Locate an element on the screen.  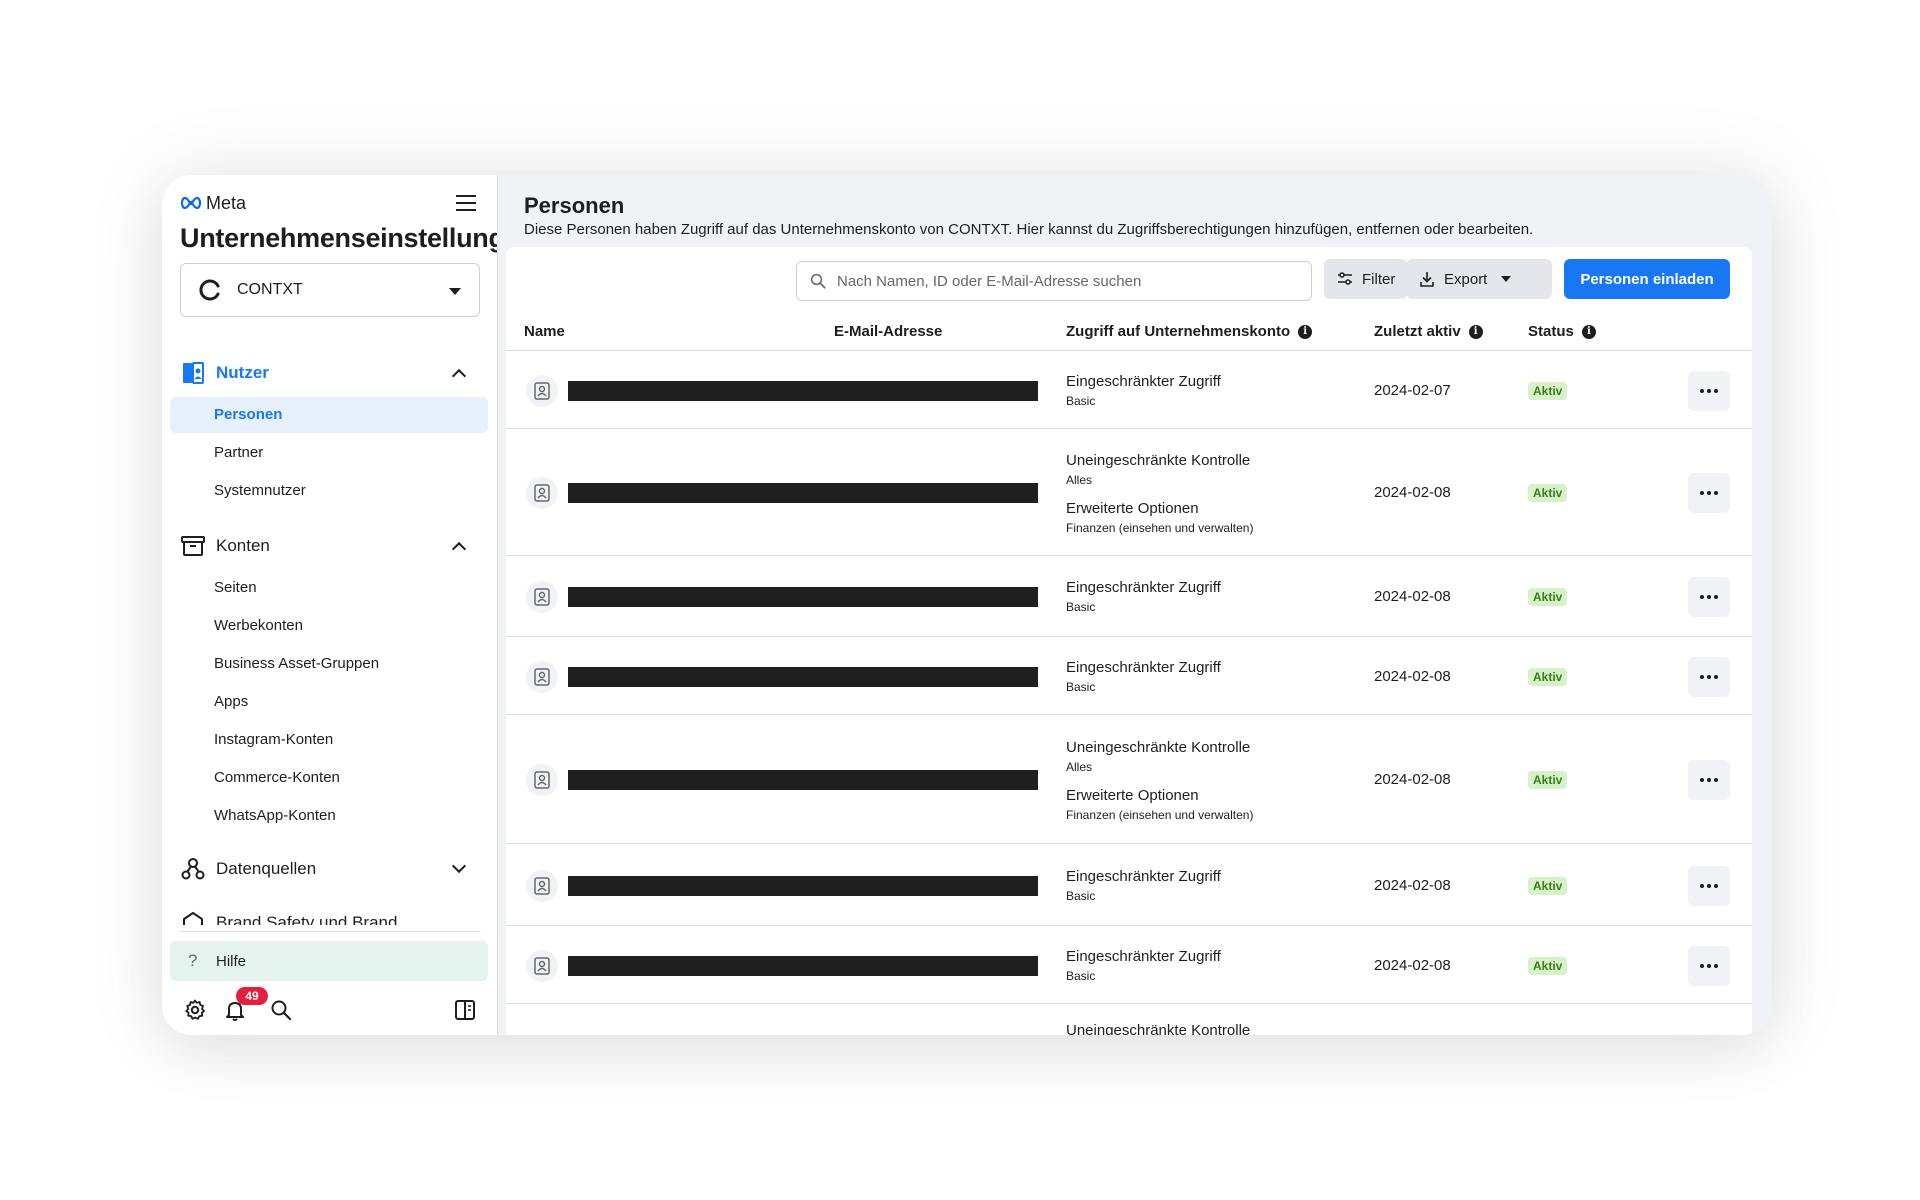
table-row: Uneingeschränkte Kontrolle is located at coordinates (1129, 1020).